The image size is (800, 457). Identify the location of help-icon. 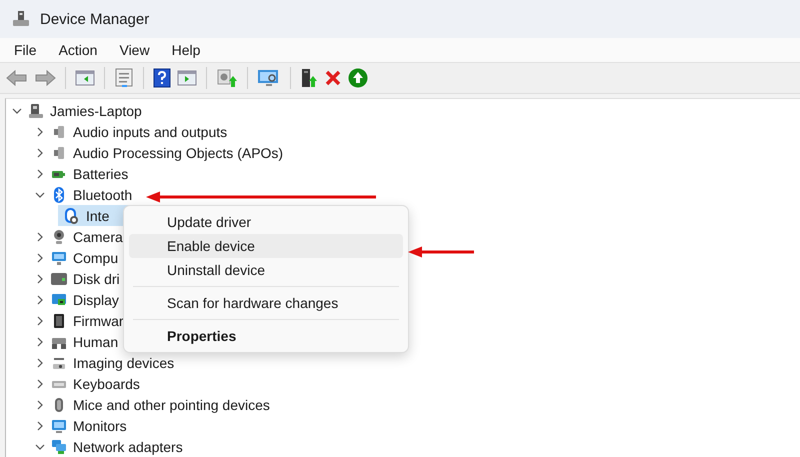
(162, 78).